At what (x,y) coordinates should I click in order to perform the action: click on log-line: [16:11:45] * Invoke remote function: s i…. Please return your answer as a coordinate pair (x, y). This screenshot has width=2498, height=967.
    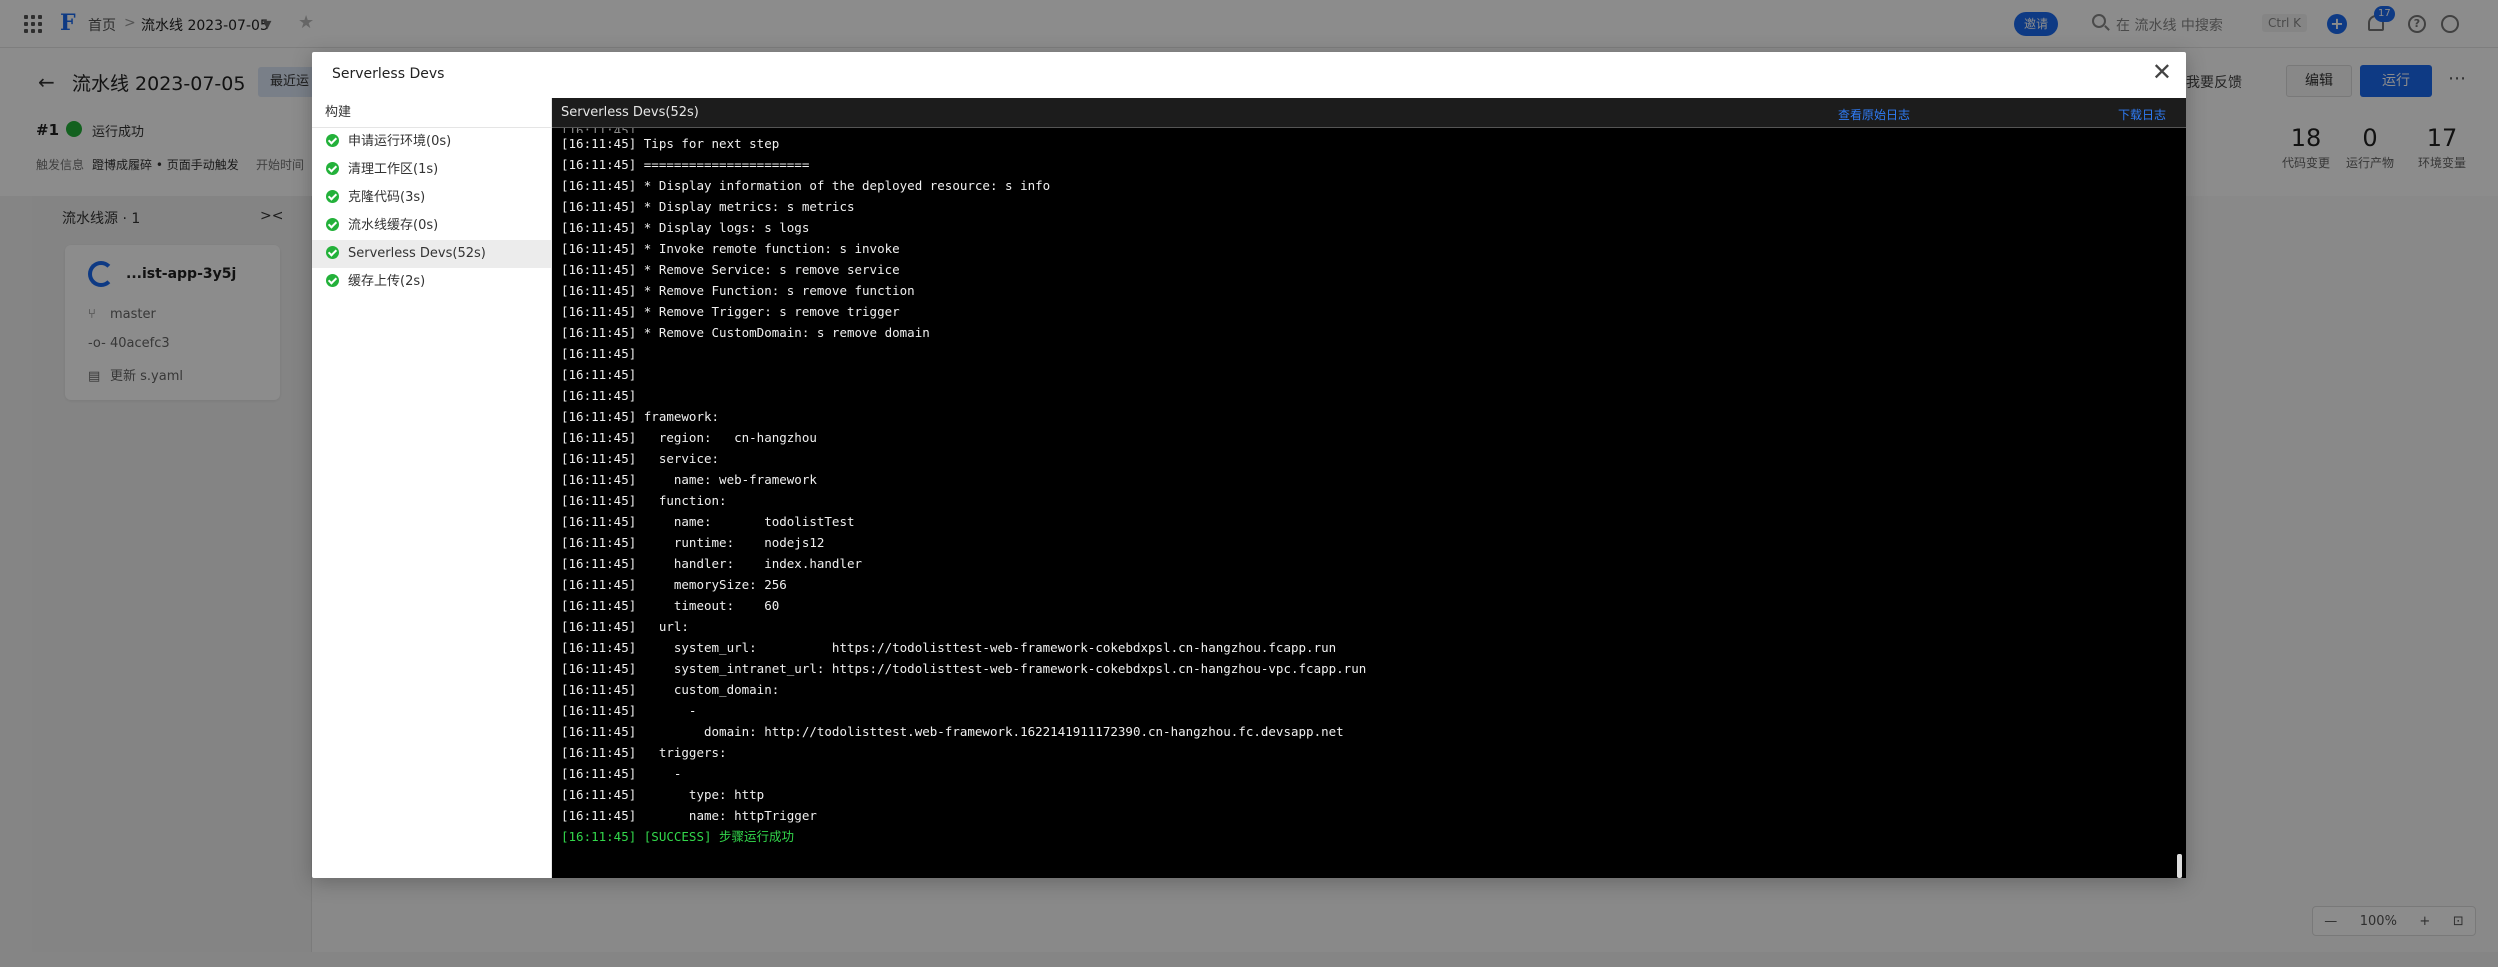
    Looking at the image, I should click on (730, 248).